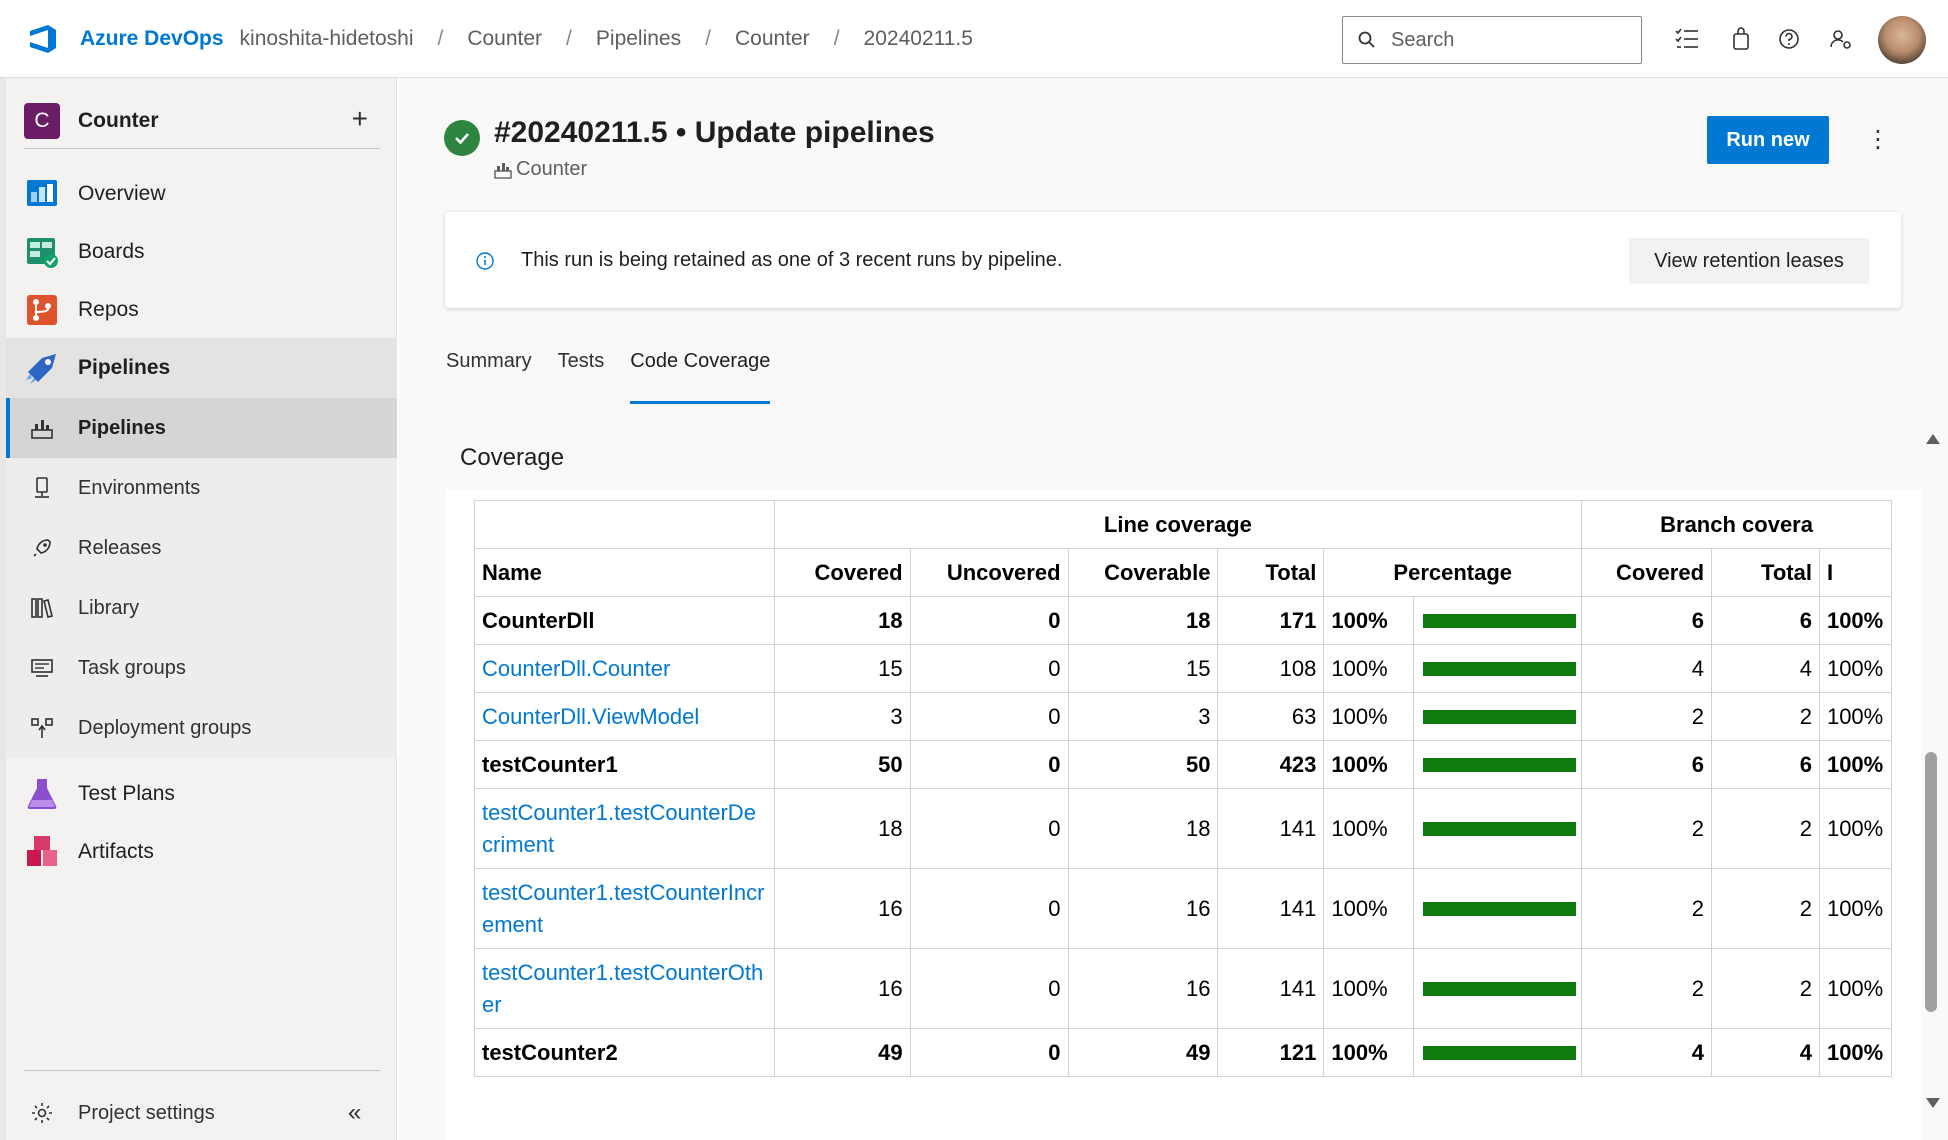 This screenshot has width=1948, height=1140. Describe the element at coordinates (1841, 39) in the screenshot. I see `user-settings-icon` at that location.